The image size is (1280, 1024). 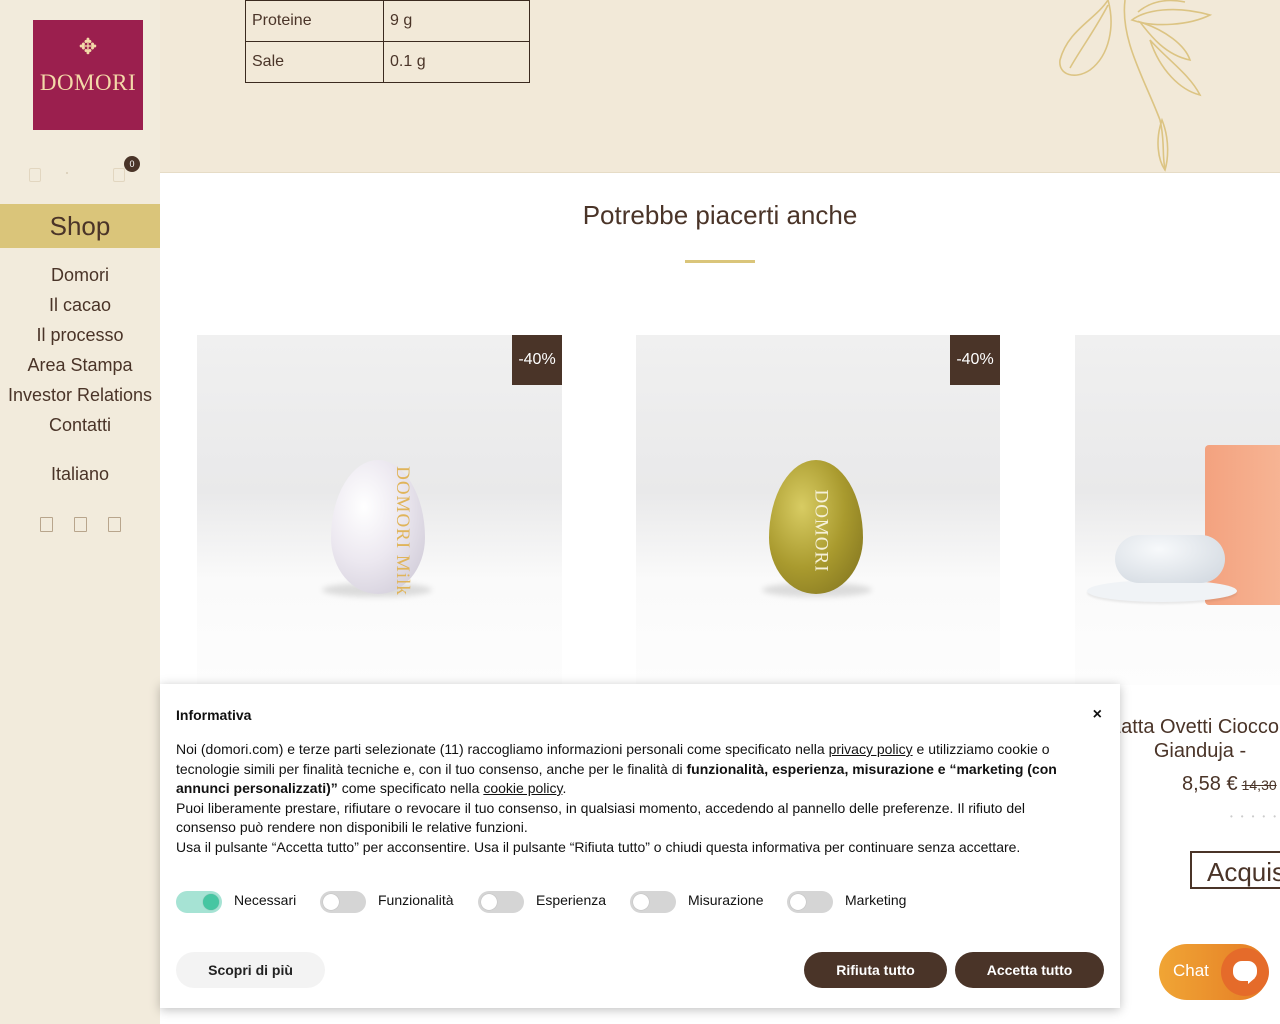 What do you see at coordinates (821, 531) in the screenshot?
I see `egg-brand-label: DOMORI` at bounding box center [821, 531].